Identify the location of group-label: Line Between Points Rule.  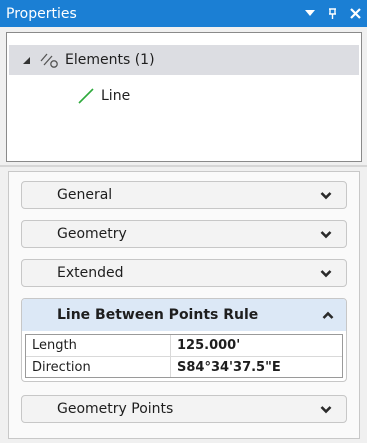
(158, 315).